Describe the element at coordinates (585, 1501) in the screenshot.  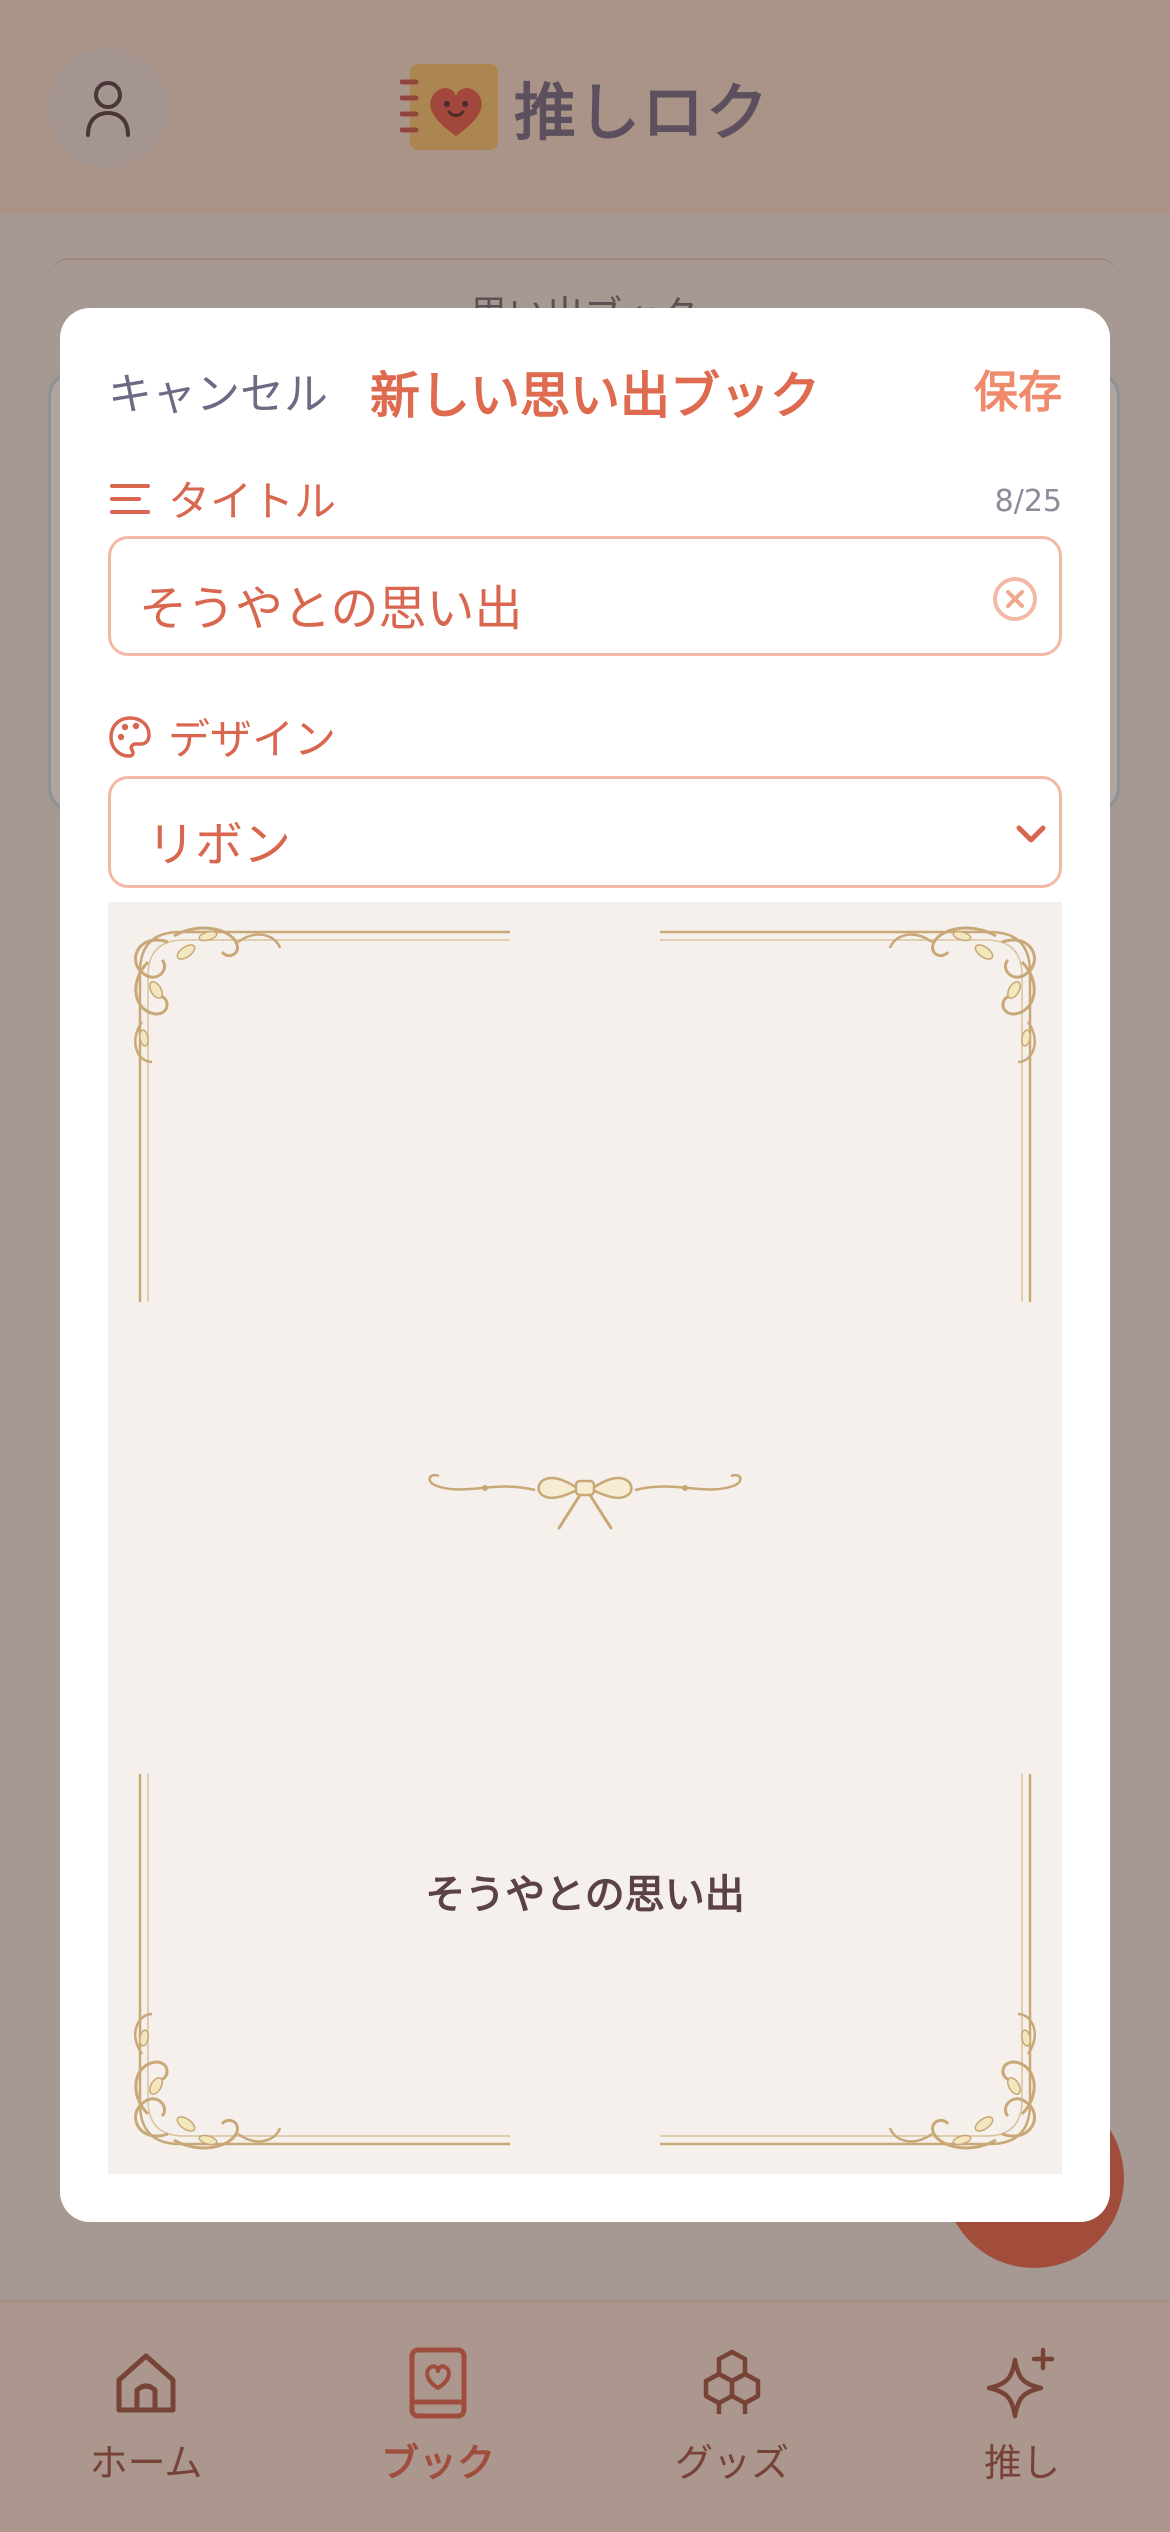
I see `ribbon-bow-icon` at that location.